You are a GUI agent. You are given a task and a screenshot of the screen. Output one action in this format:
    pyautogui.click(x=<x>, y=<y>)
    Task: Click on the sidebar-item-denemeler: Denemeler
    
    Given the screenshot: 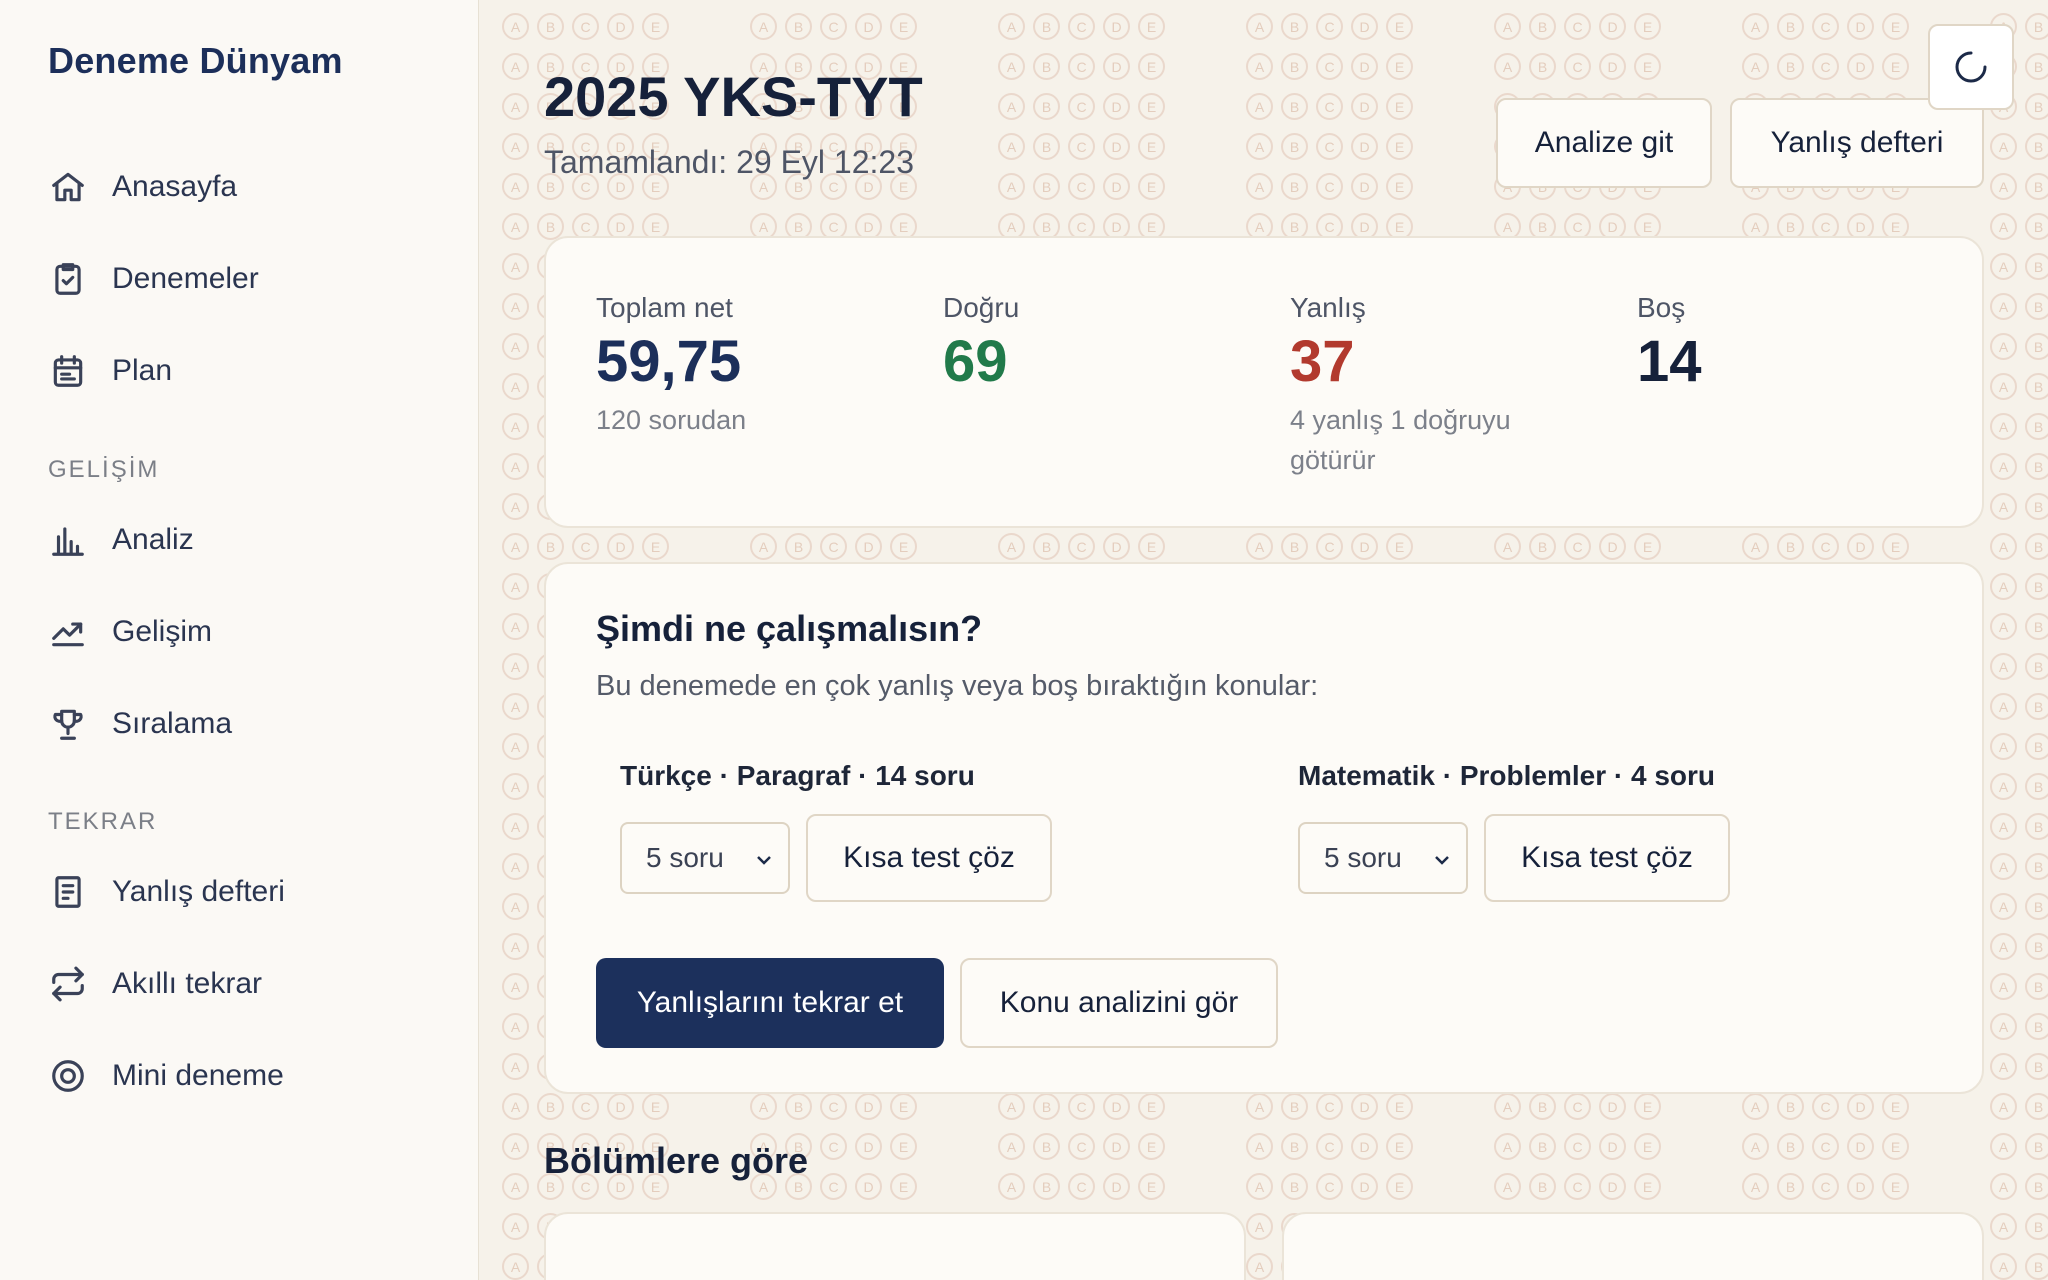 What is the action you would take?
    pyautogui.click(x=248, y=279)
    